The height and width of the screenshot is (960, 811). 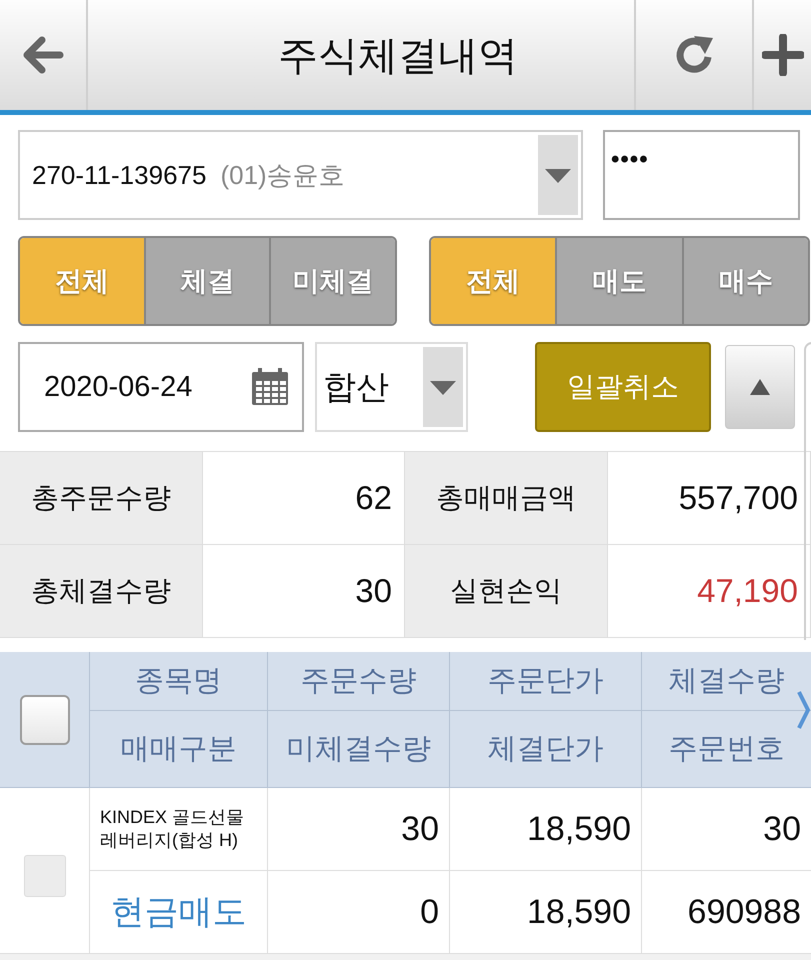 What do you see at coordinates (783, 55) in the screenshot?
I see `plus-icon` at bounding box center [783, 55].